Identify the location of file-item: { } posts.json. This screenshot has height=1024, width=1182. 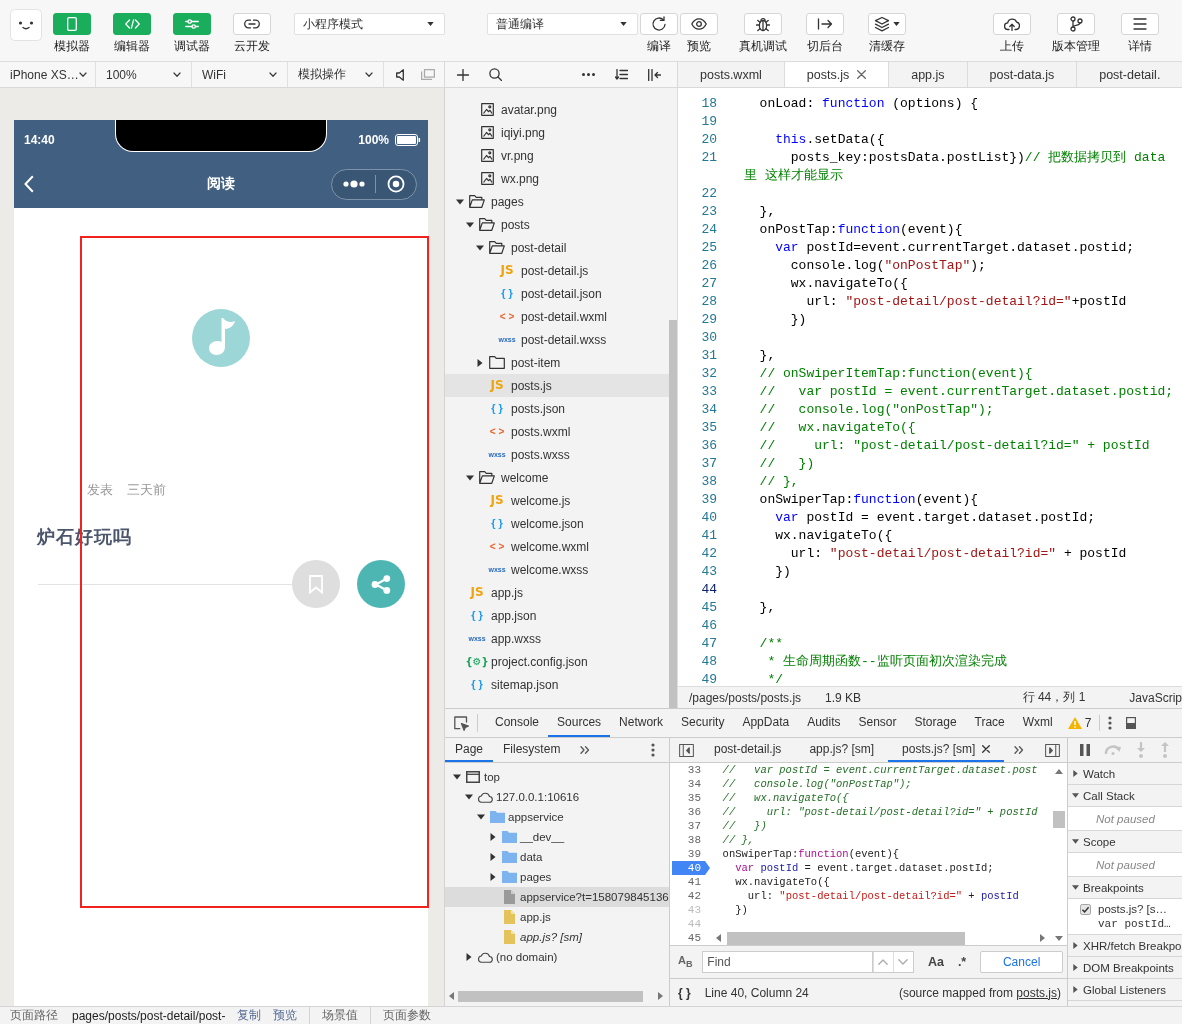
(557, 408).